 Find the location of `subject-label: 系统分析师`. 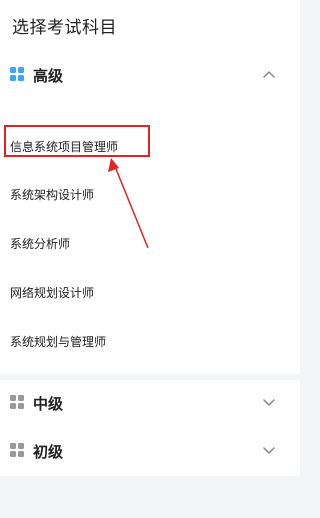

subject-label: 系统分析师 is located at coordinates (40, 244).